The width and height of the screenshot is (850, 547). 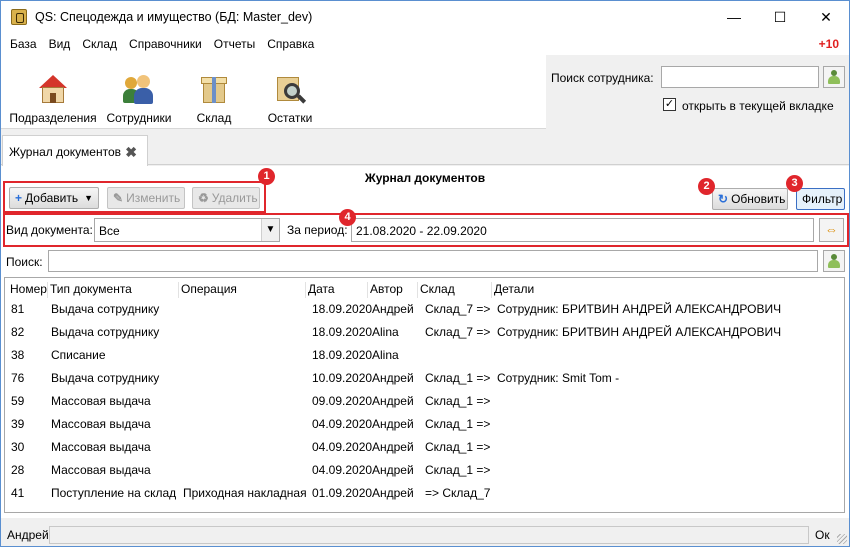 What do you see at coordinates (245, 493) in the screenshot?
I see `cell-operation: Приходная накладная` at bounding box center [245, 493].